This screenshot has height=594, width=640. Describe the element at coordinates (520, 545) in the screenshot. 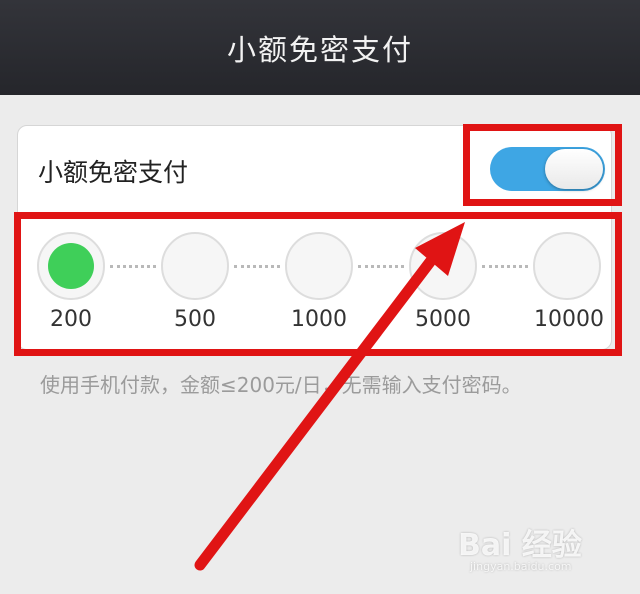

I see `watermark-logo: Bai 经验` at that location.